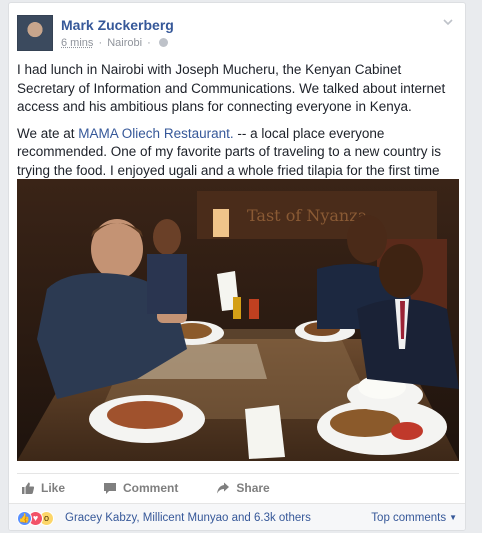 Image resolution: width=482 pixels, height=533 pixels. What do you see at coordinates (41, 519) in the screenshot?
I see `reaction-icons: 👍 ♥ o` at bounding box center [41, 519].